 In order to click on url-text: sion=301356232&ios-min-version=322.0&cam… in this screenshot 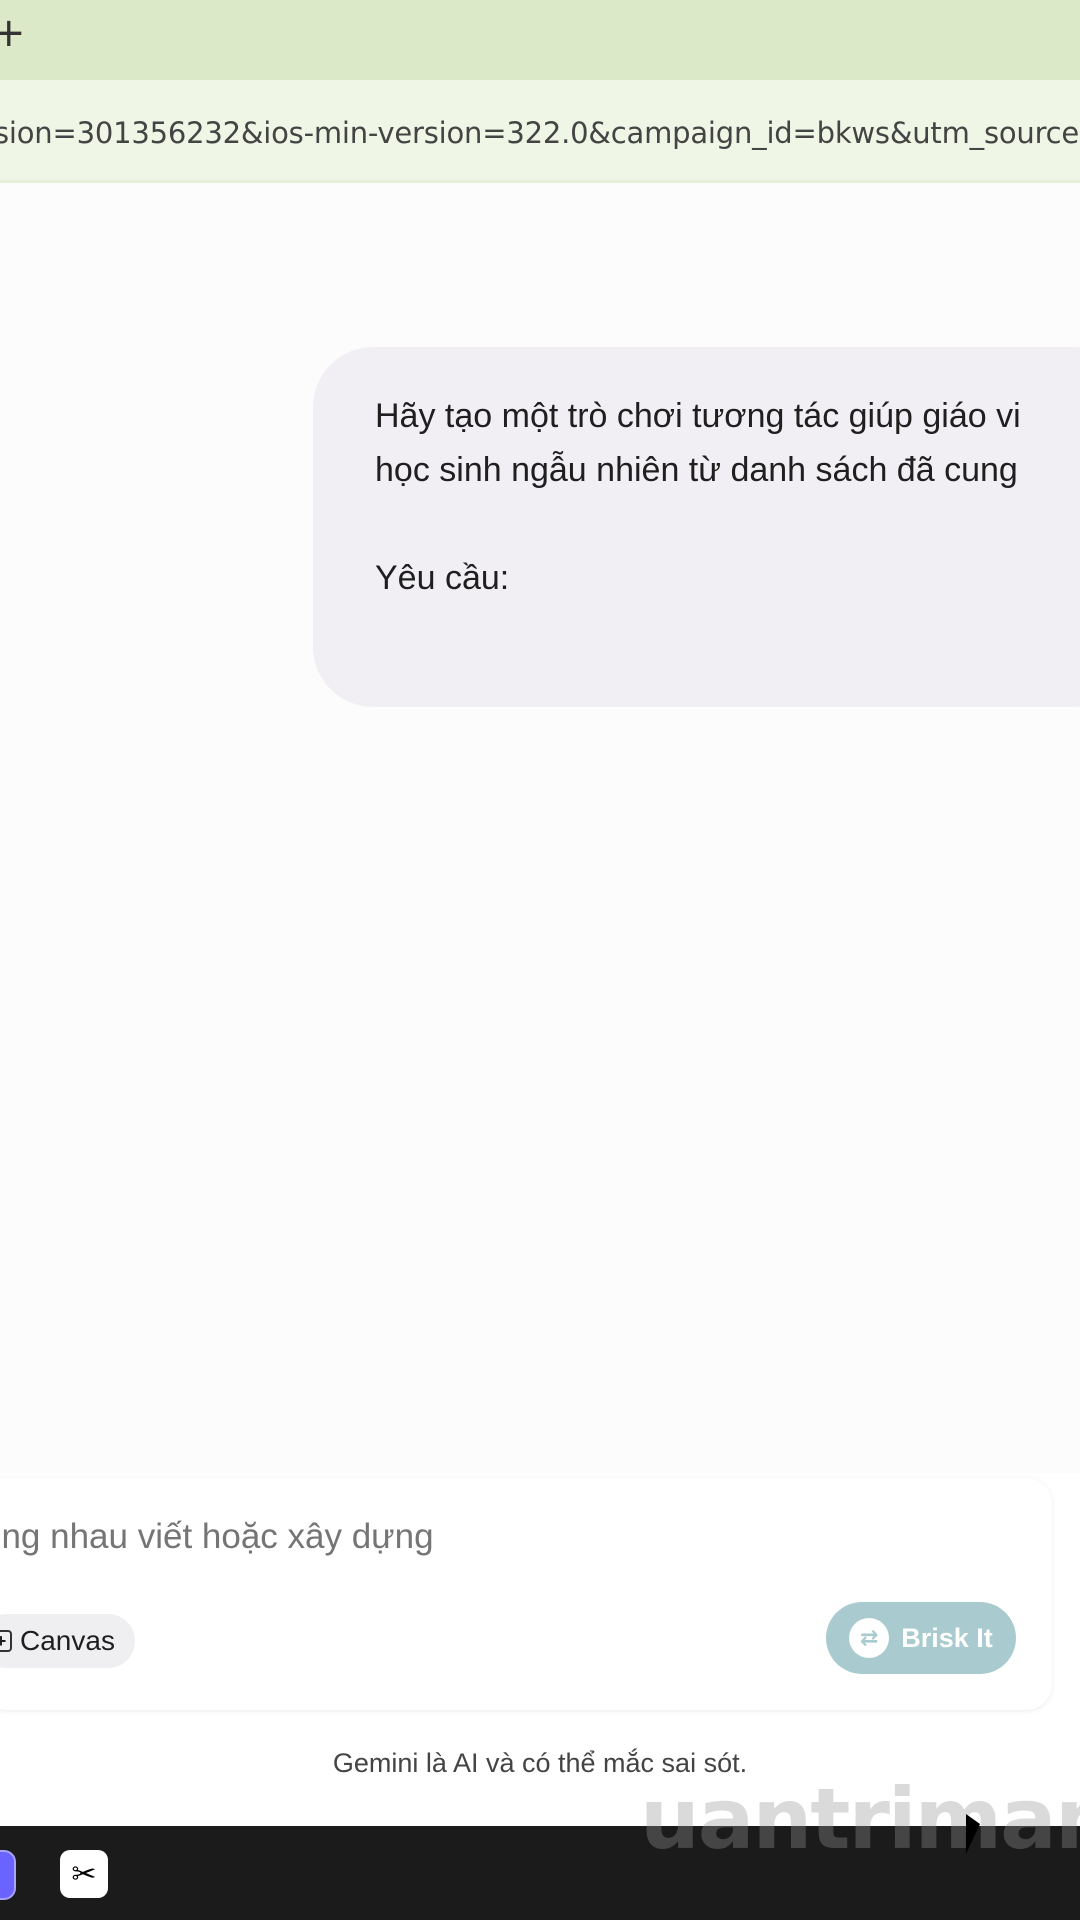, I will do `click(540, 133)`.